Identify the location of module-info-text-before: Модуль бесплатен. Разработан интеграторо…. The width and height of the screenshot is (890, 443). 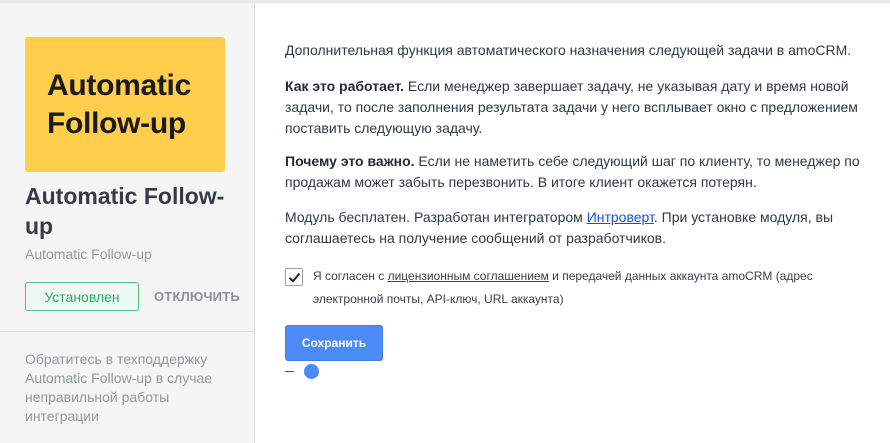
(436, 217).